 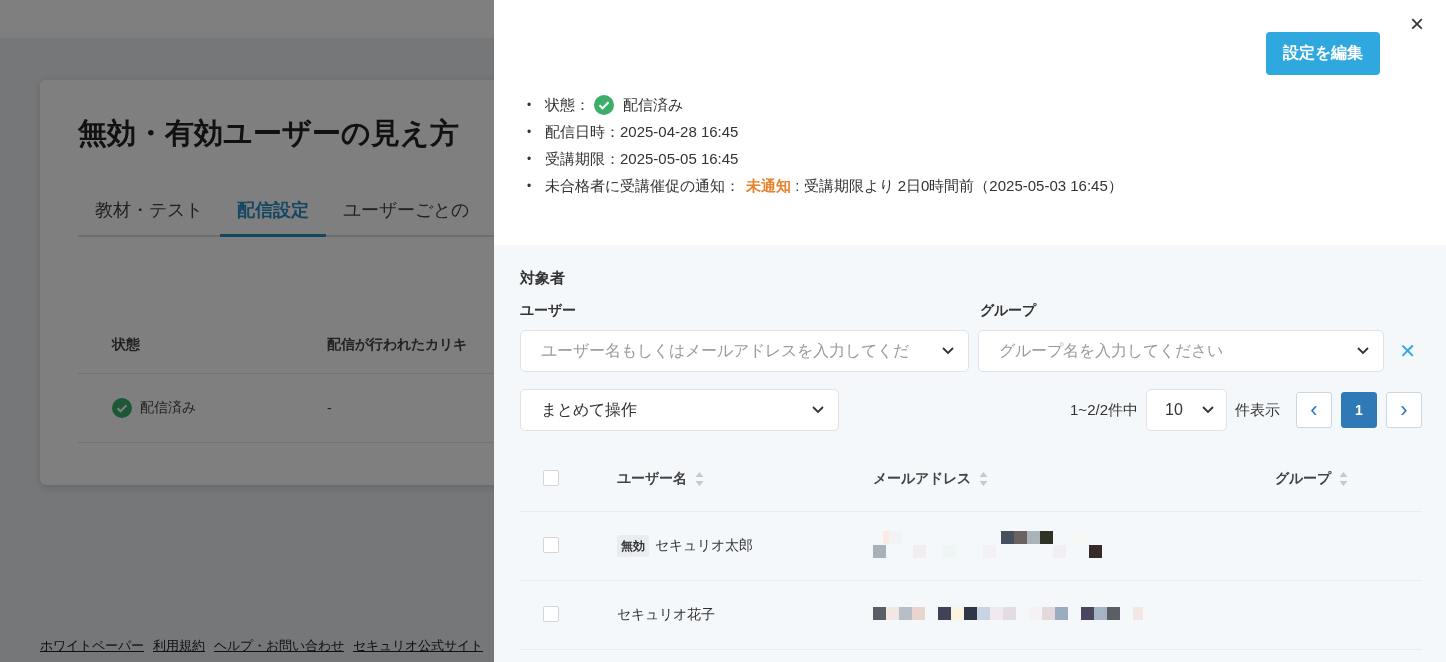 I want to click on group-select-field: グループ名を入力してください, so click(x=1181, y=351).